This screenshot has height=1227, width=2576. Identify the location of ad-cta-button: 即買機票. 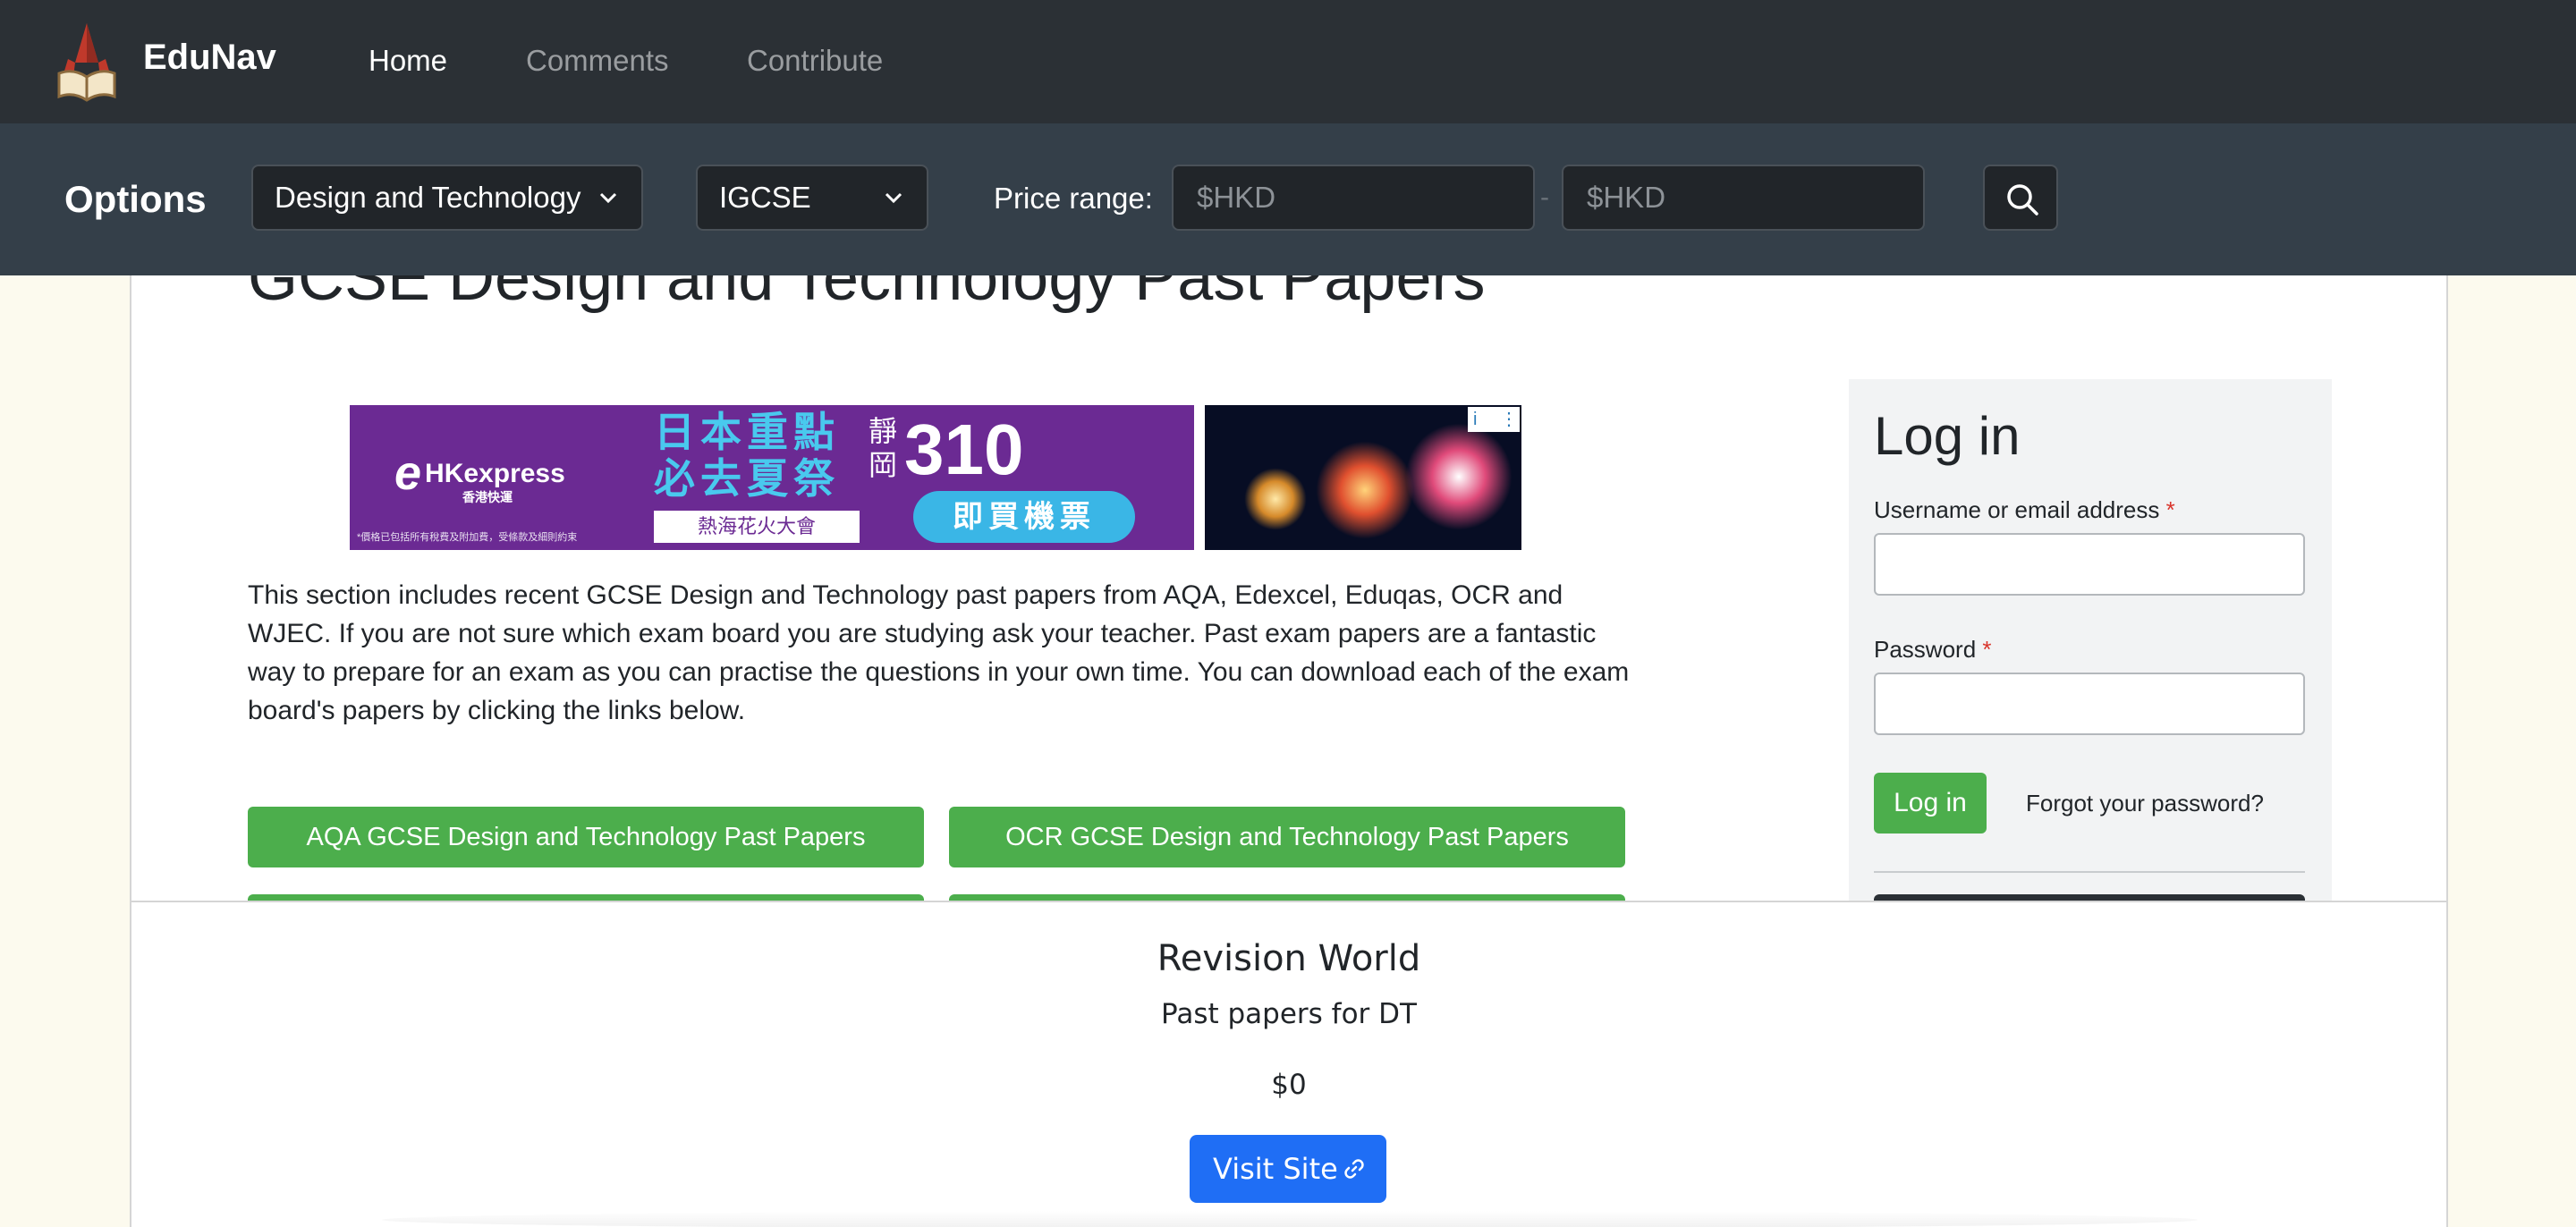
(1024, 517).